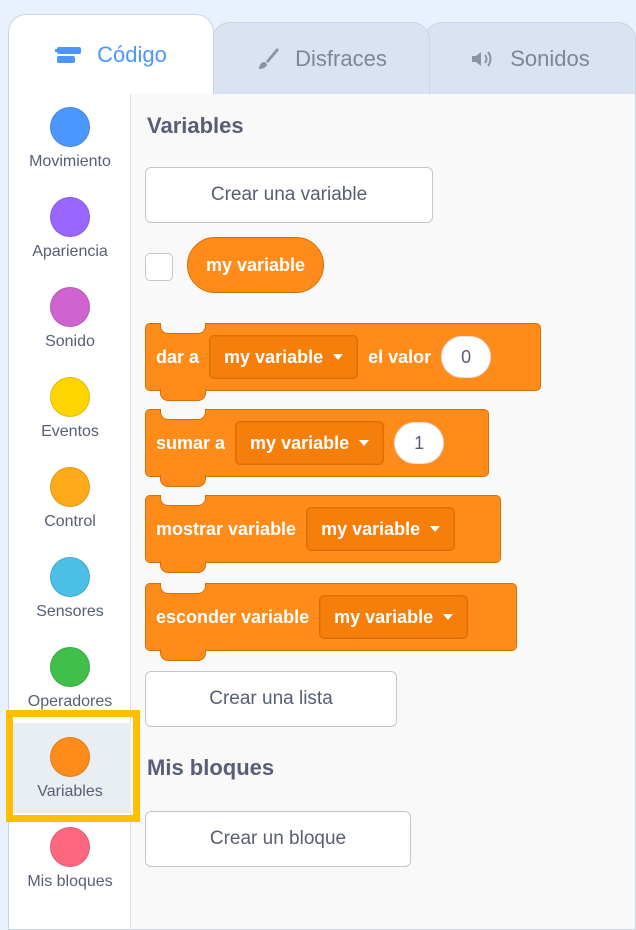 The width and height of the screenshot is (636, 930). I want to click on category-label: Sensores, so click(70, 611).